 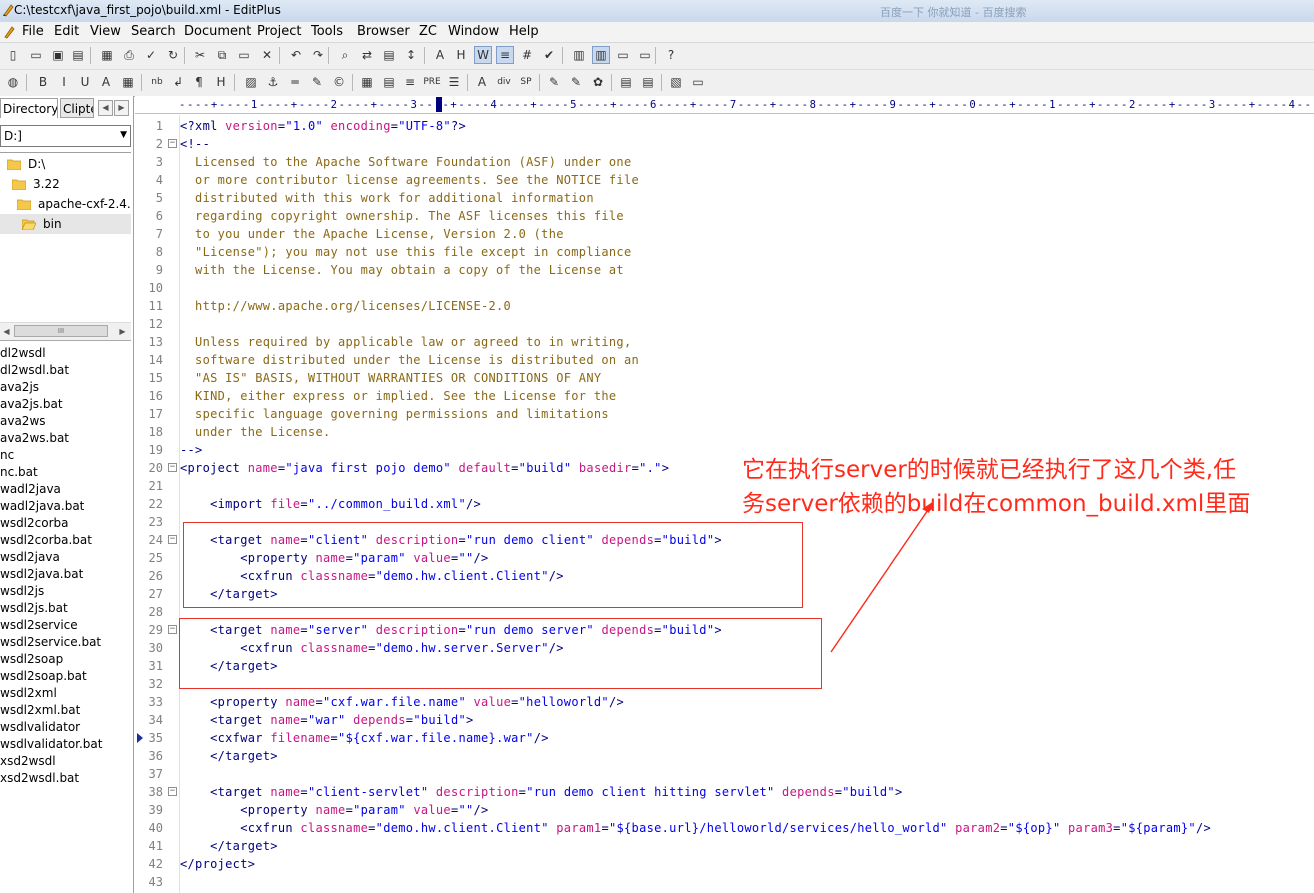 What do you see at coordinates (42, 506) in the screenshot?
I see `file-list-item: wadl2java.bat` at bounding box center [42, 506].